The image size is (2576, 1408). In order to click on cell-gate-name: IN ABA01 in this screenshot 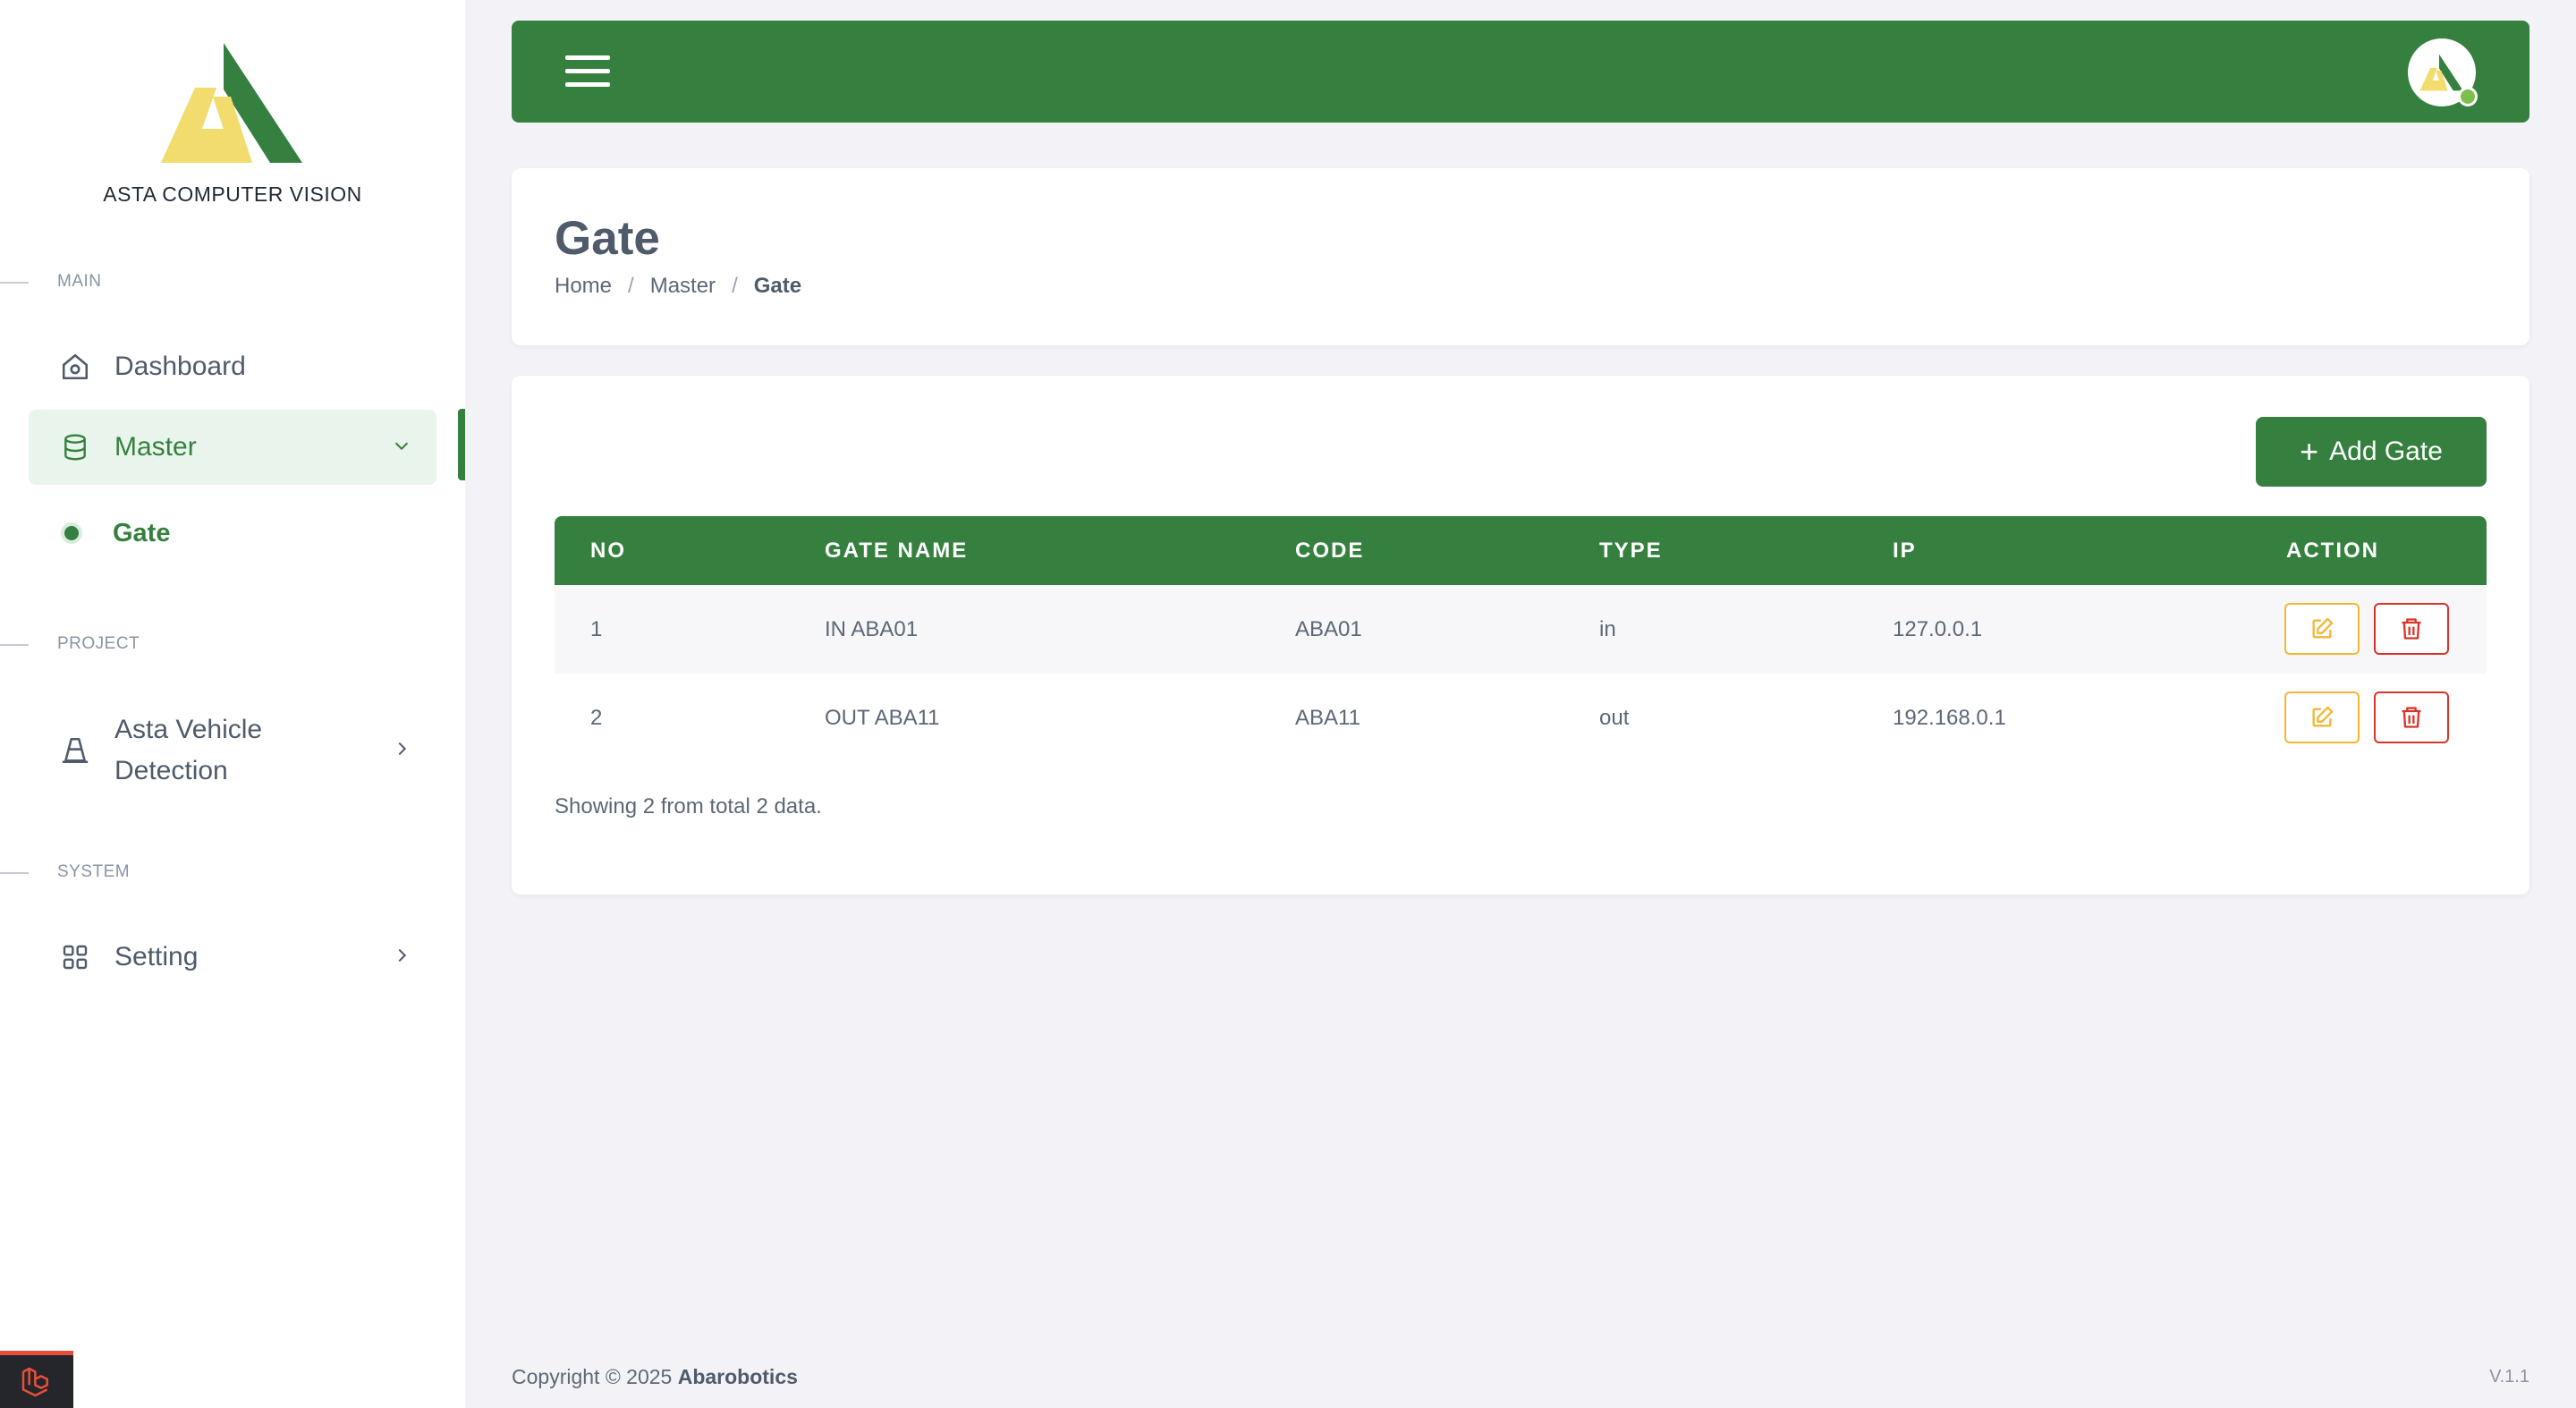, I will do `click(872, 628)`.